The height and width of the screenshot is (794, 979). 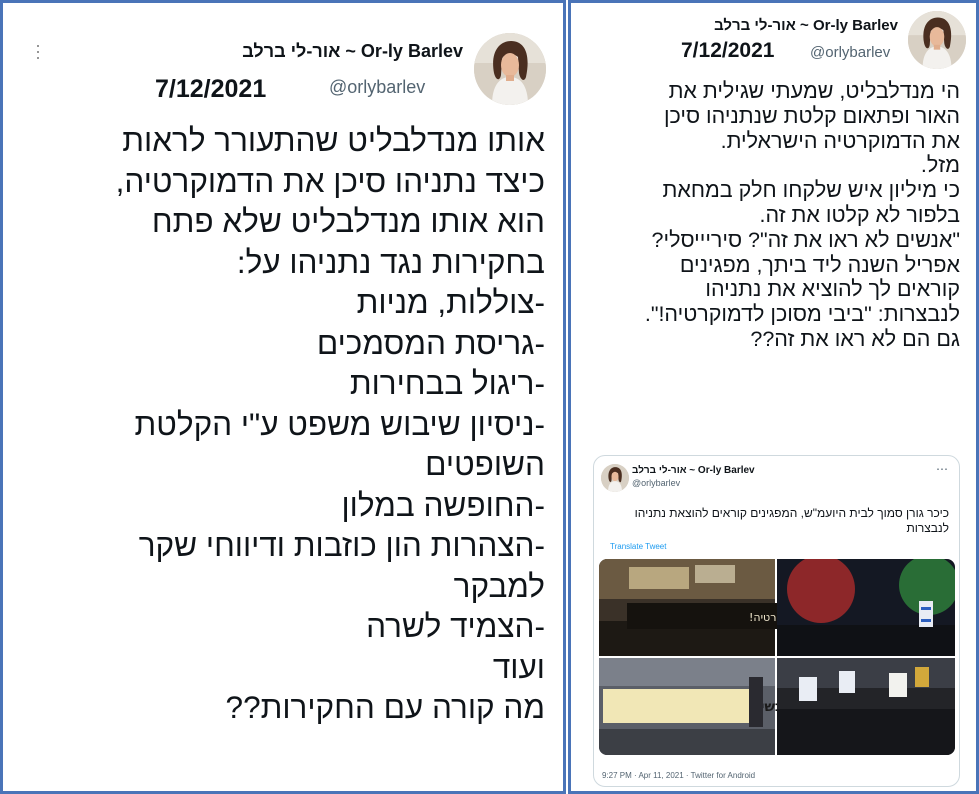 What do you see at coordinates (855, 338) in the screenshot?
I see `tweet-text-line: גם הם לא ראו את זה??` at bounding box center [855, 338].